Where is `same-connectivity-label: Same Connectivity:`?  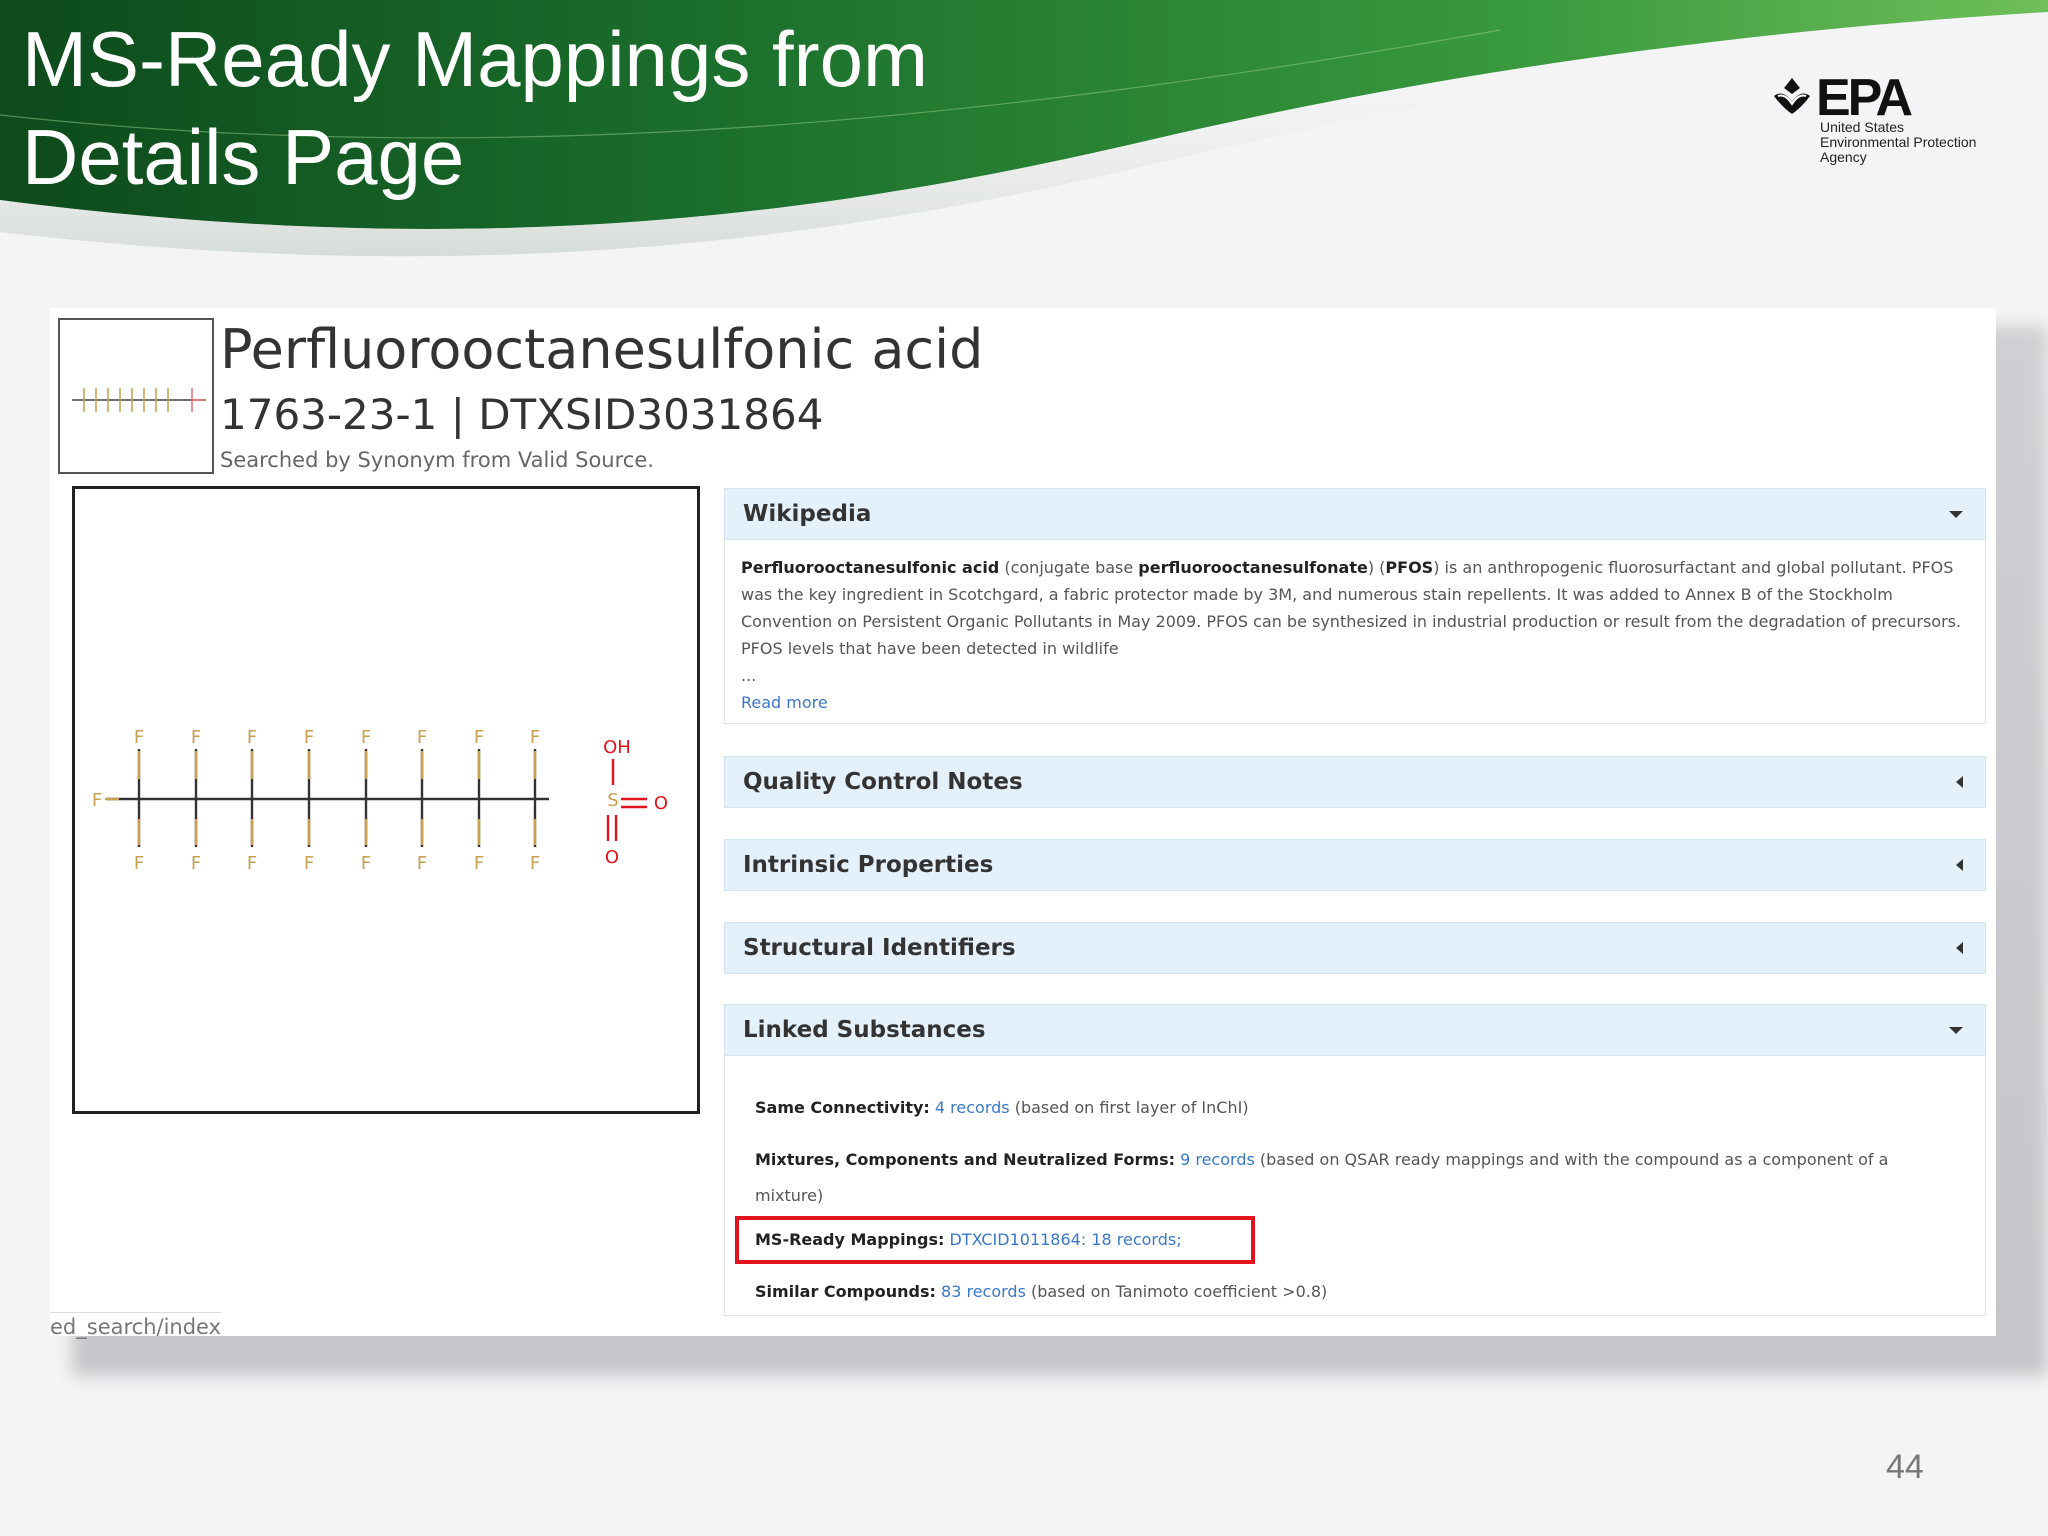 same-connectivity-label: Same Connectivity: is located at coordinates (842, 1107).